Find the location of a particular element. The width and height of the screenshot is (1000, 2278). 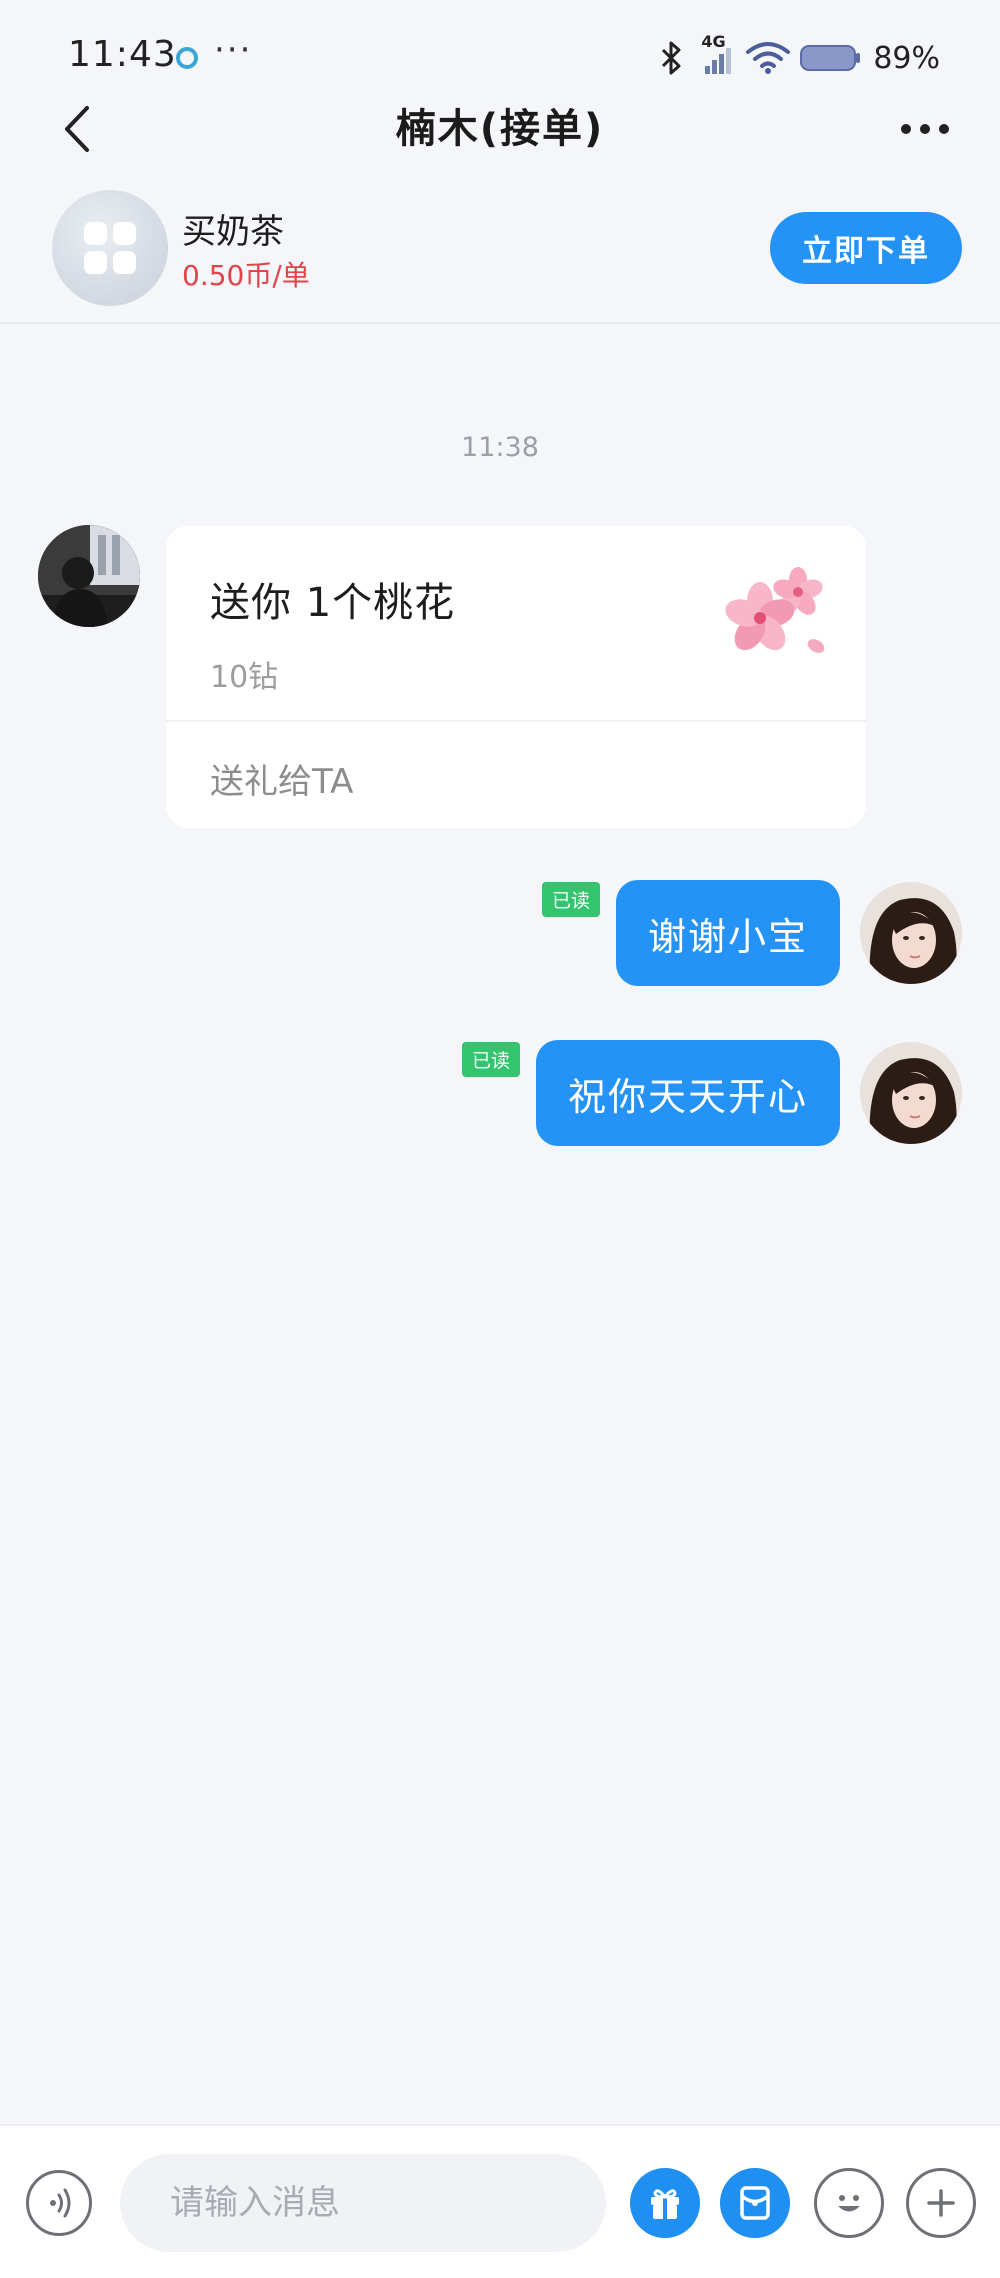

red-packet-button is located at coordinates (755, 2203).